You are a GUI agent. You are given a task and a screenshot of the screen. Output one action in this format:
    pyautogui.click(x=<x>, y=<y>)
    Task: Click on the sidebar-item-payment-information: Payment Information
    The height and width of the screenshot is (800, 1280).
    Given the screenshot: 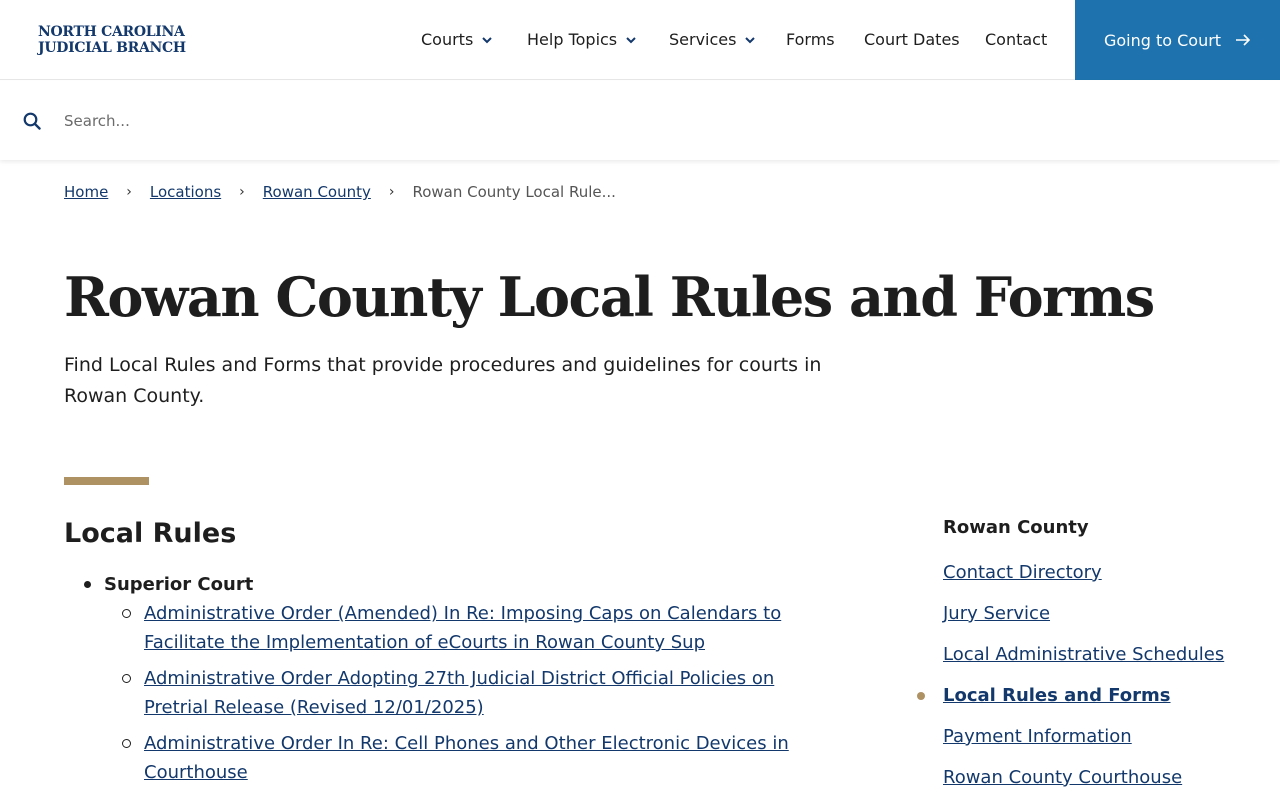 What is the action you would take?
    pyautogui.click(x=1093, y=736)
    